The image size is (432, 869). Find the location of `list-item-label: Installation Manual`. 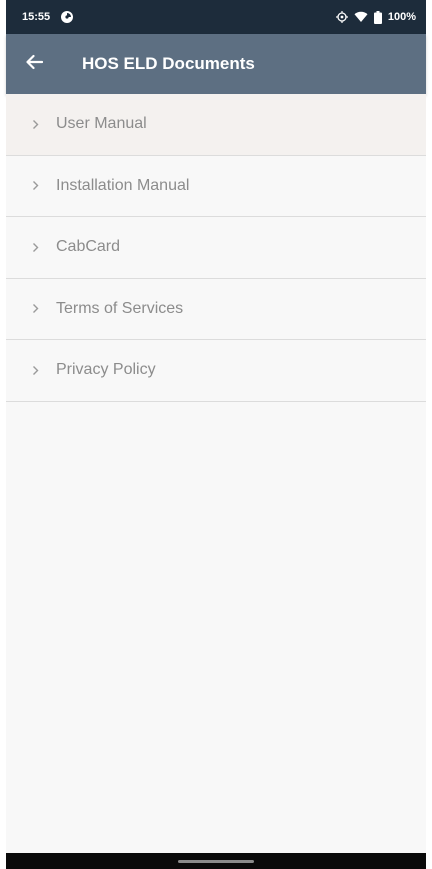

list-item-label: Installation Manual is located at coordinates (123, 185).